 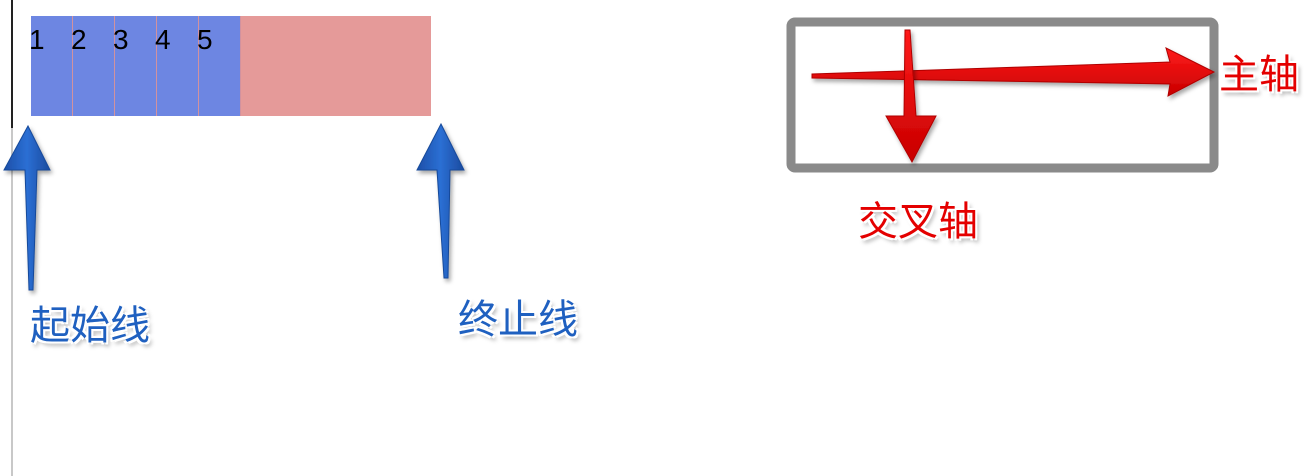 I want to click on cross-axis-arrow, so click(x=911, y=96).